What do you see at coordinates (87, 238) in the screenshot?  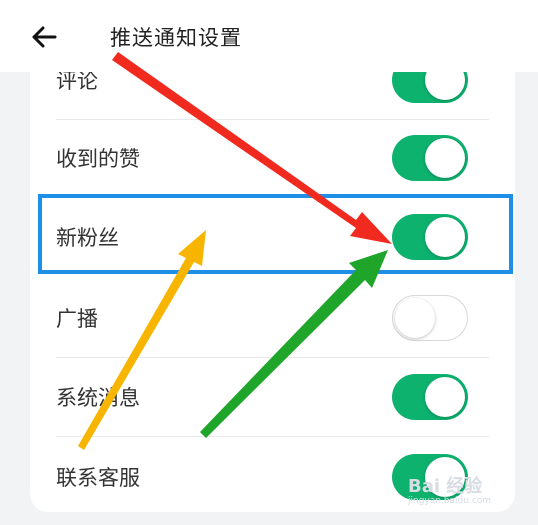 I see `setting-label: 新粉丝` at bounding box center [87, 238].